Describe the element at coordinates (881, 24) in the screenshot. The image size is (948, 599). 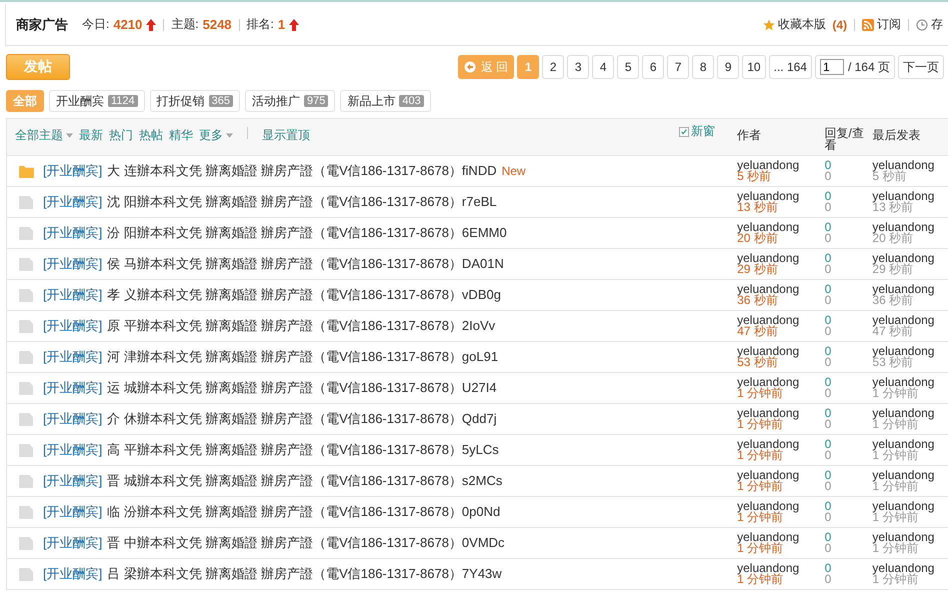
I see `header-link: 订阅` at that location.